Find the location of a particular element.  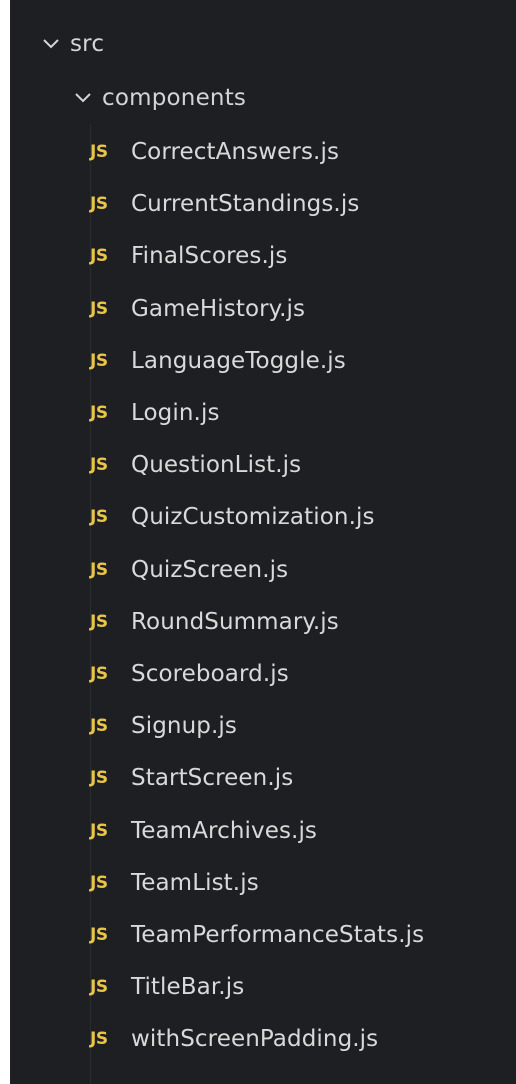

file-item: JS RoundSummary.js is located at coordinates (263, 622).